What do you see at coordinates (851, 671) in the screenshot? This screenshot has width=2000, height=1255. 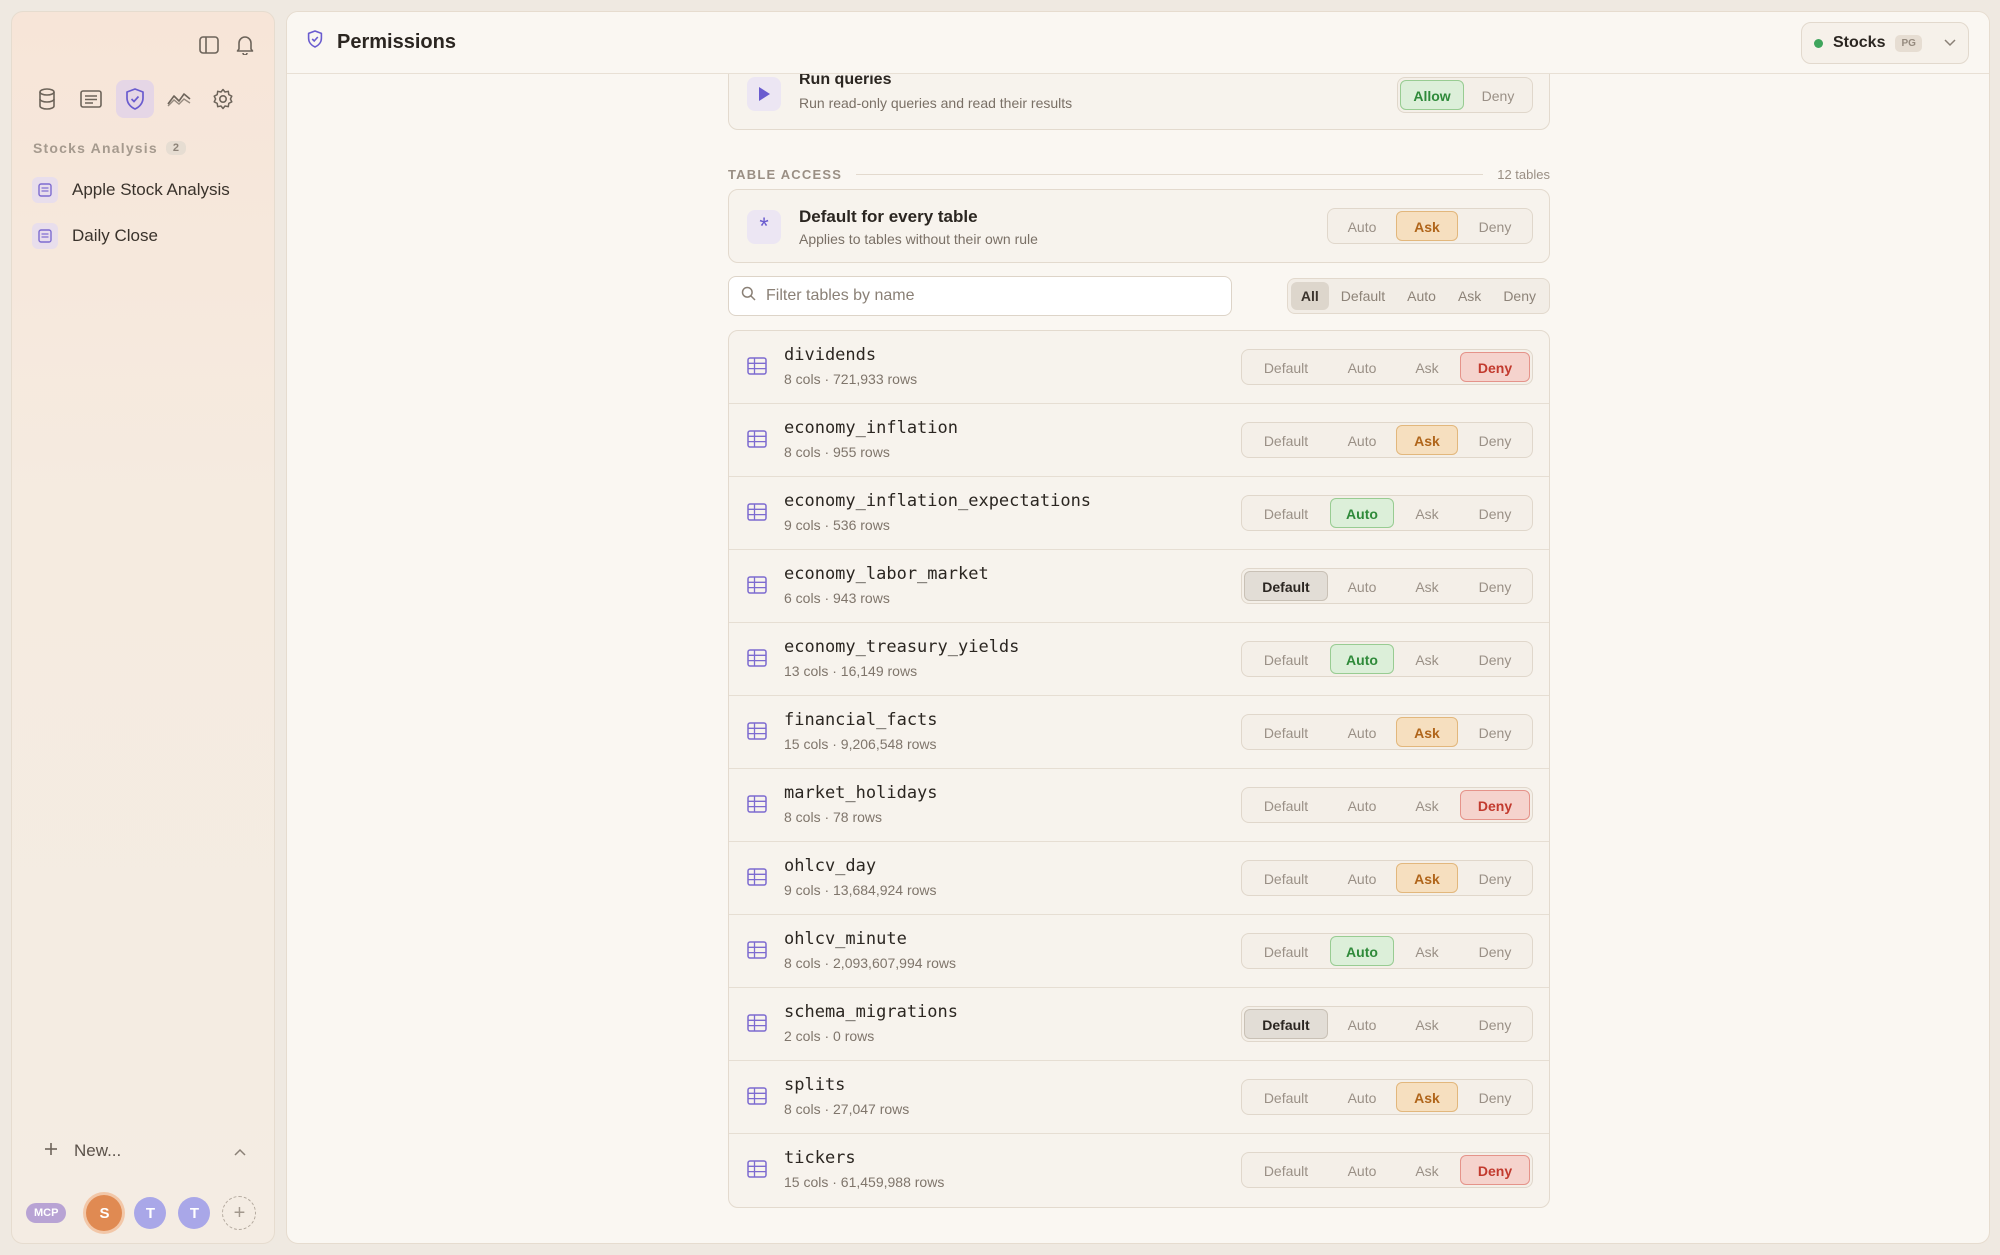 I see `table-meta: 13 cols · 16,149 rows` at bounding box center [851, 671].